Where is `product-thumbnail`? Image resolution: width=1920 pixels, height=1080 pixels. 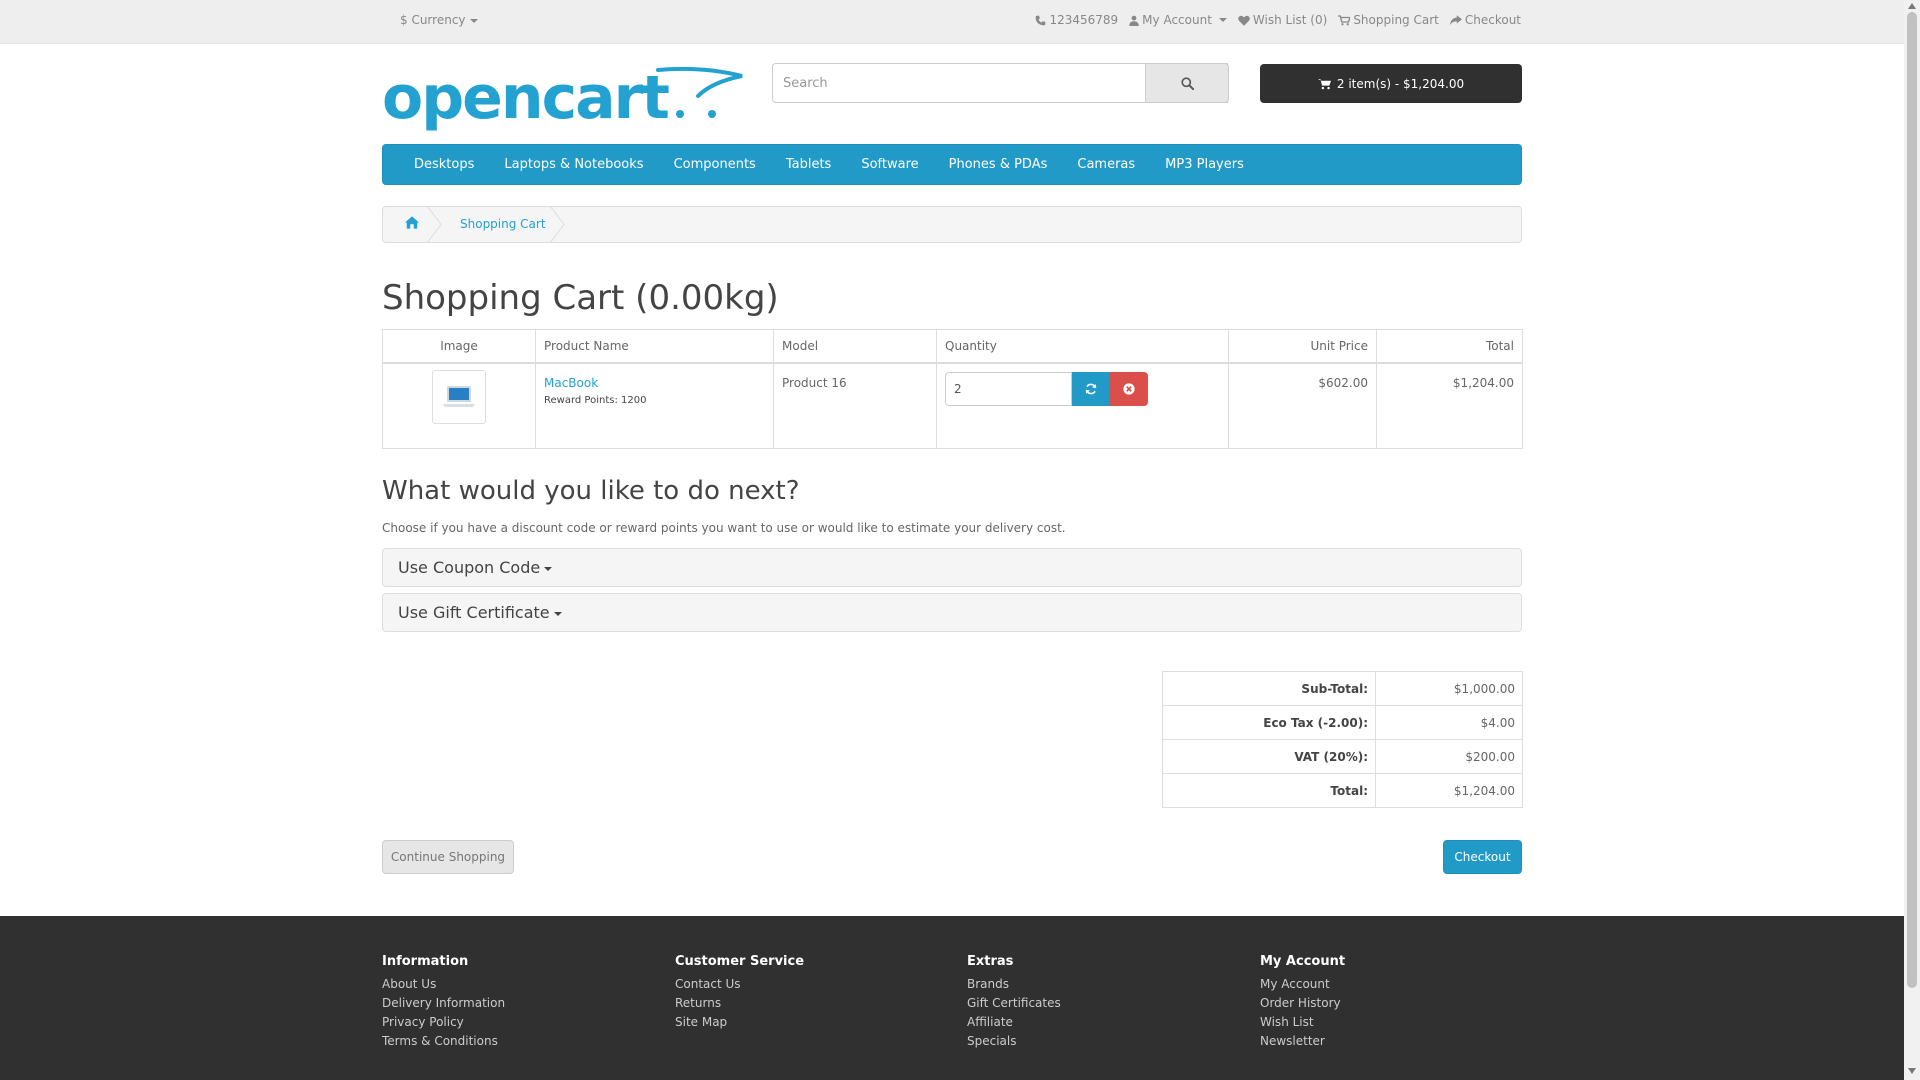 product-thumbnail is located at coordinates (459, 397).